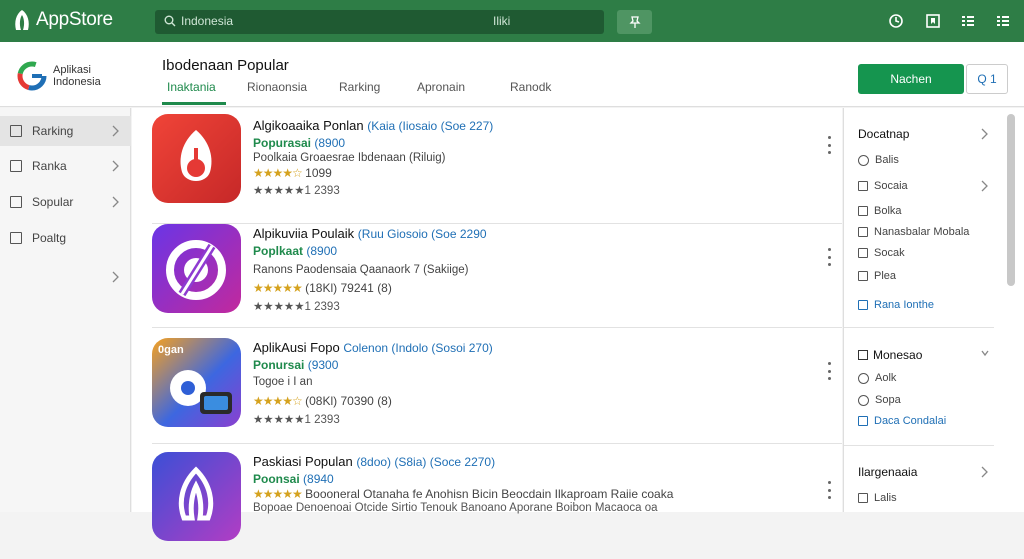 The width and height of the screenshot is (1024, 559). I want to click on app-meta: (Ruu Giosoio (Soe 2290, so click(422, 234).